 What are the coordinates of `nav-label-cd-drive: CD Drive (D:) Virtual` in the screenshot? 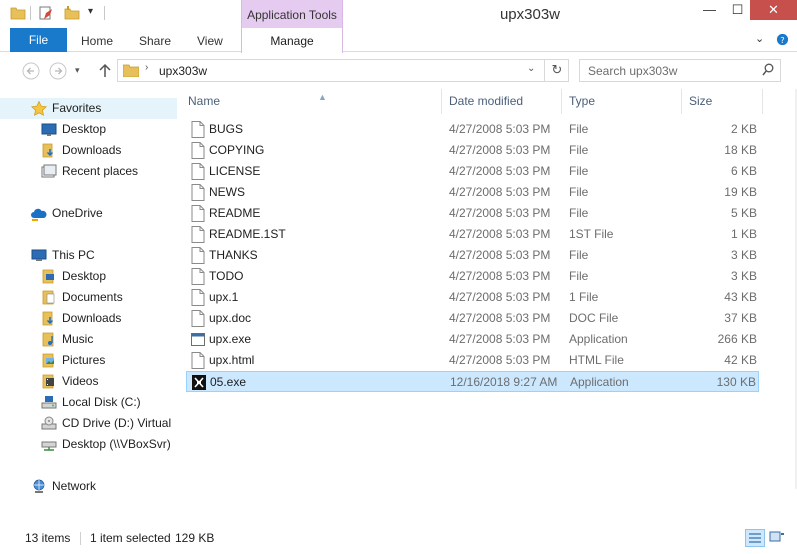 It's located at (117, 423).